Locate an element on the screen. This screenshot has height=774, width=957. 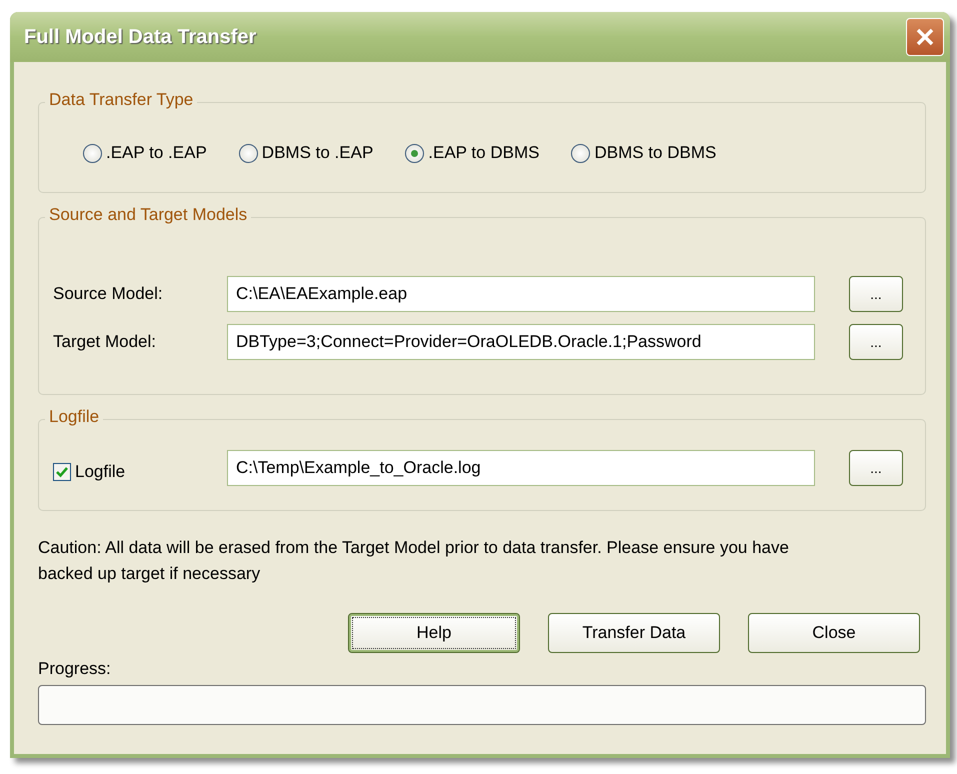
dialog-button: Transfer Data is located at coordinates (634, 633).